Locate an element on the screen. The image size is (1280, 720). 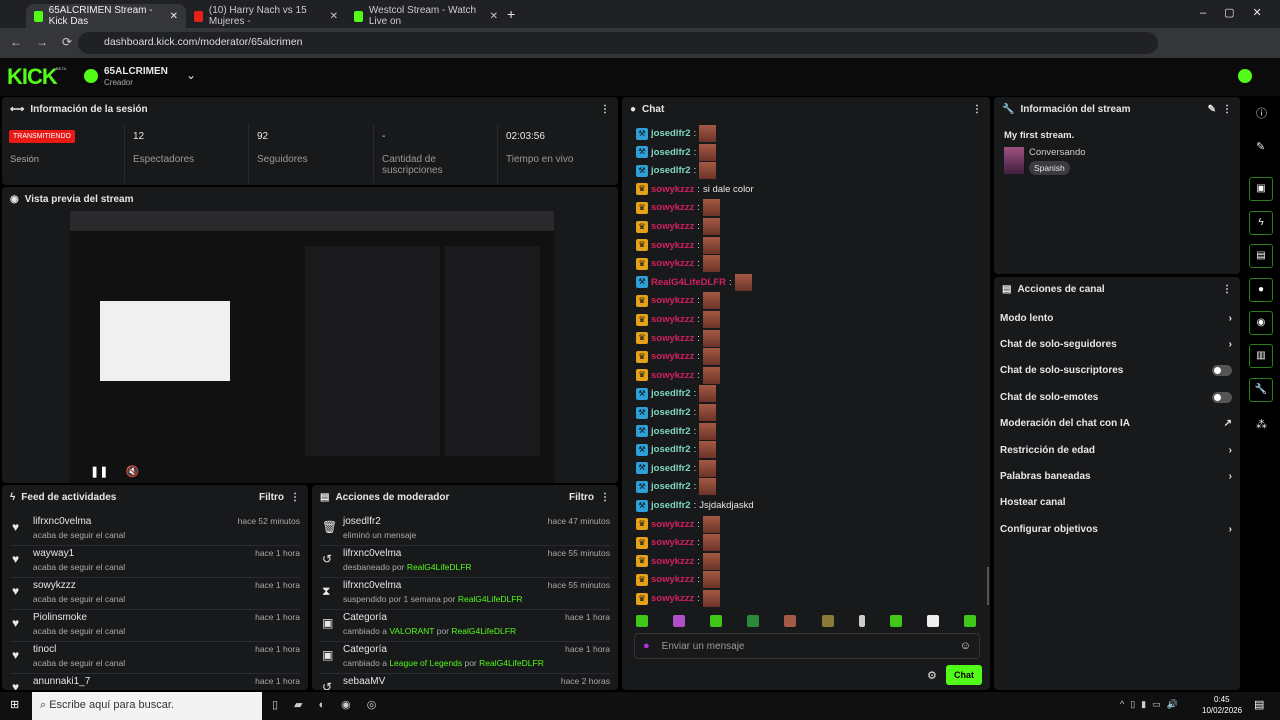
emote-bar is located at coordinates (806, 622).